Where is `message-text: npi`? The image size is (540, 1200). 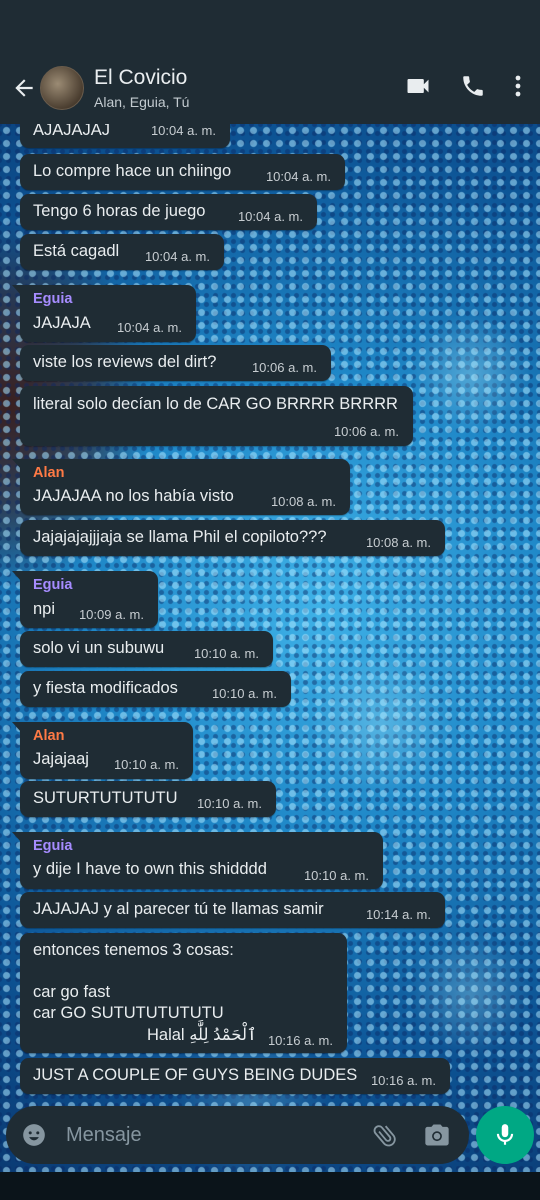 message-text: npi is located at coordinates (44, 609).